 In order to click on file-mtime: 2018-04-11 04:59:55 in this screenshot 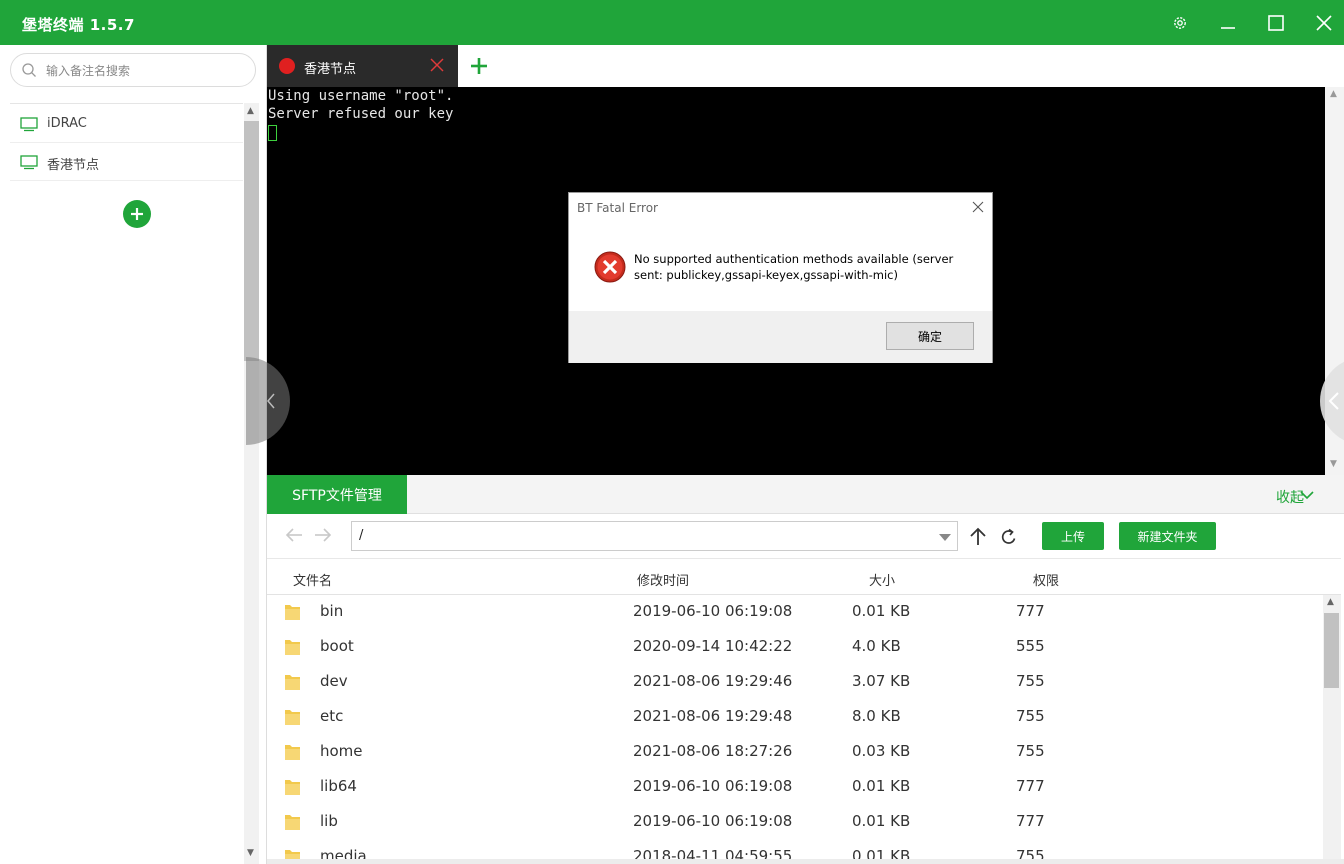, I will do `click(713, 853)`.